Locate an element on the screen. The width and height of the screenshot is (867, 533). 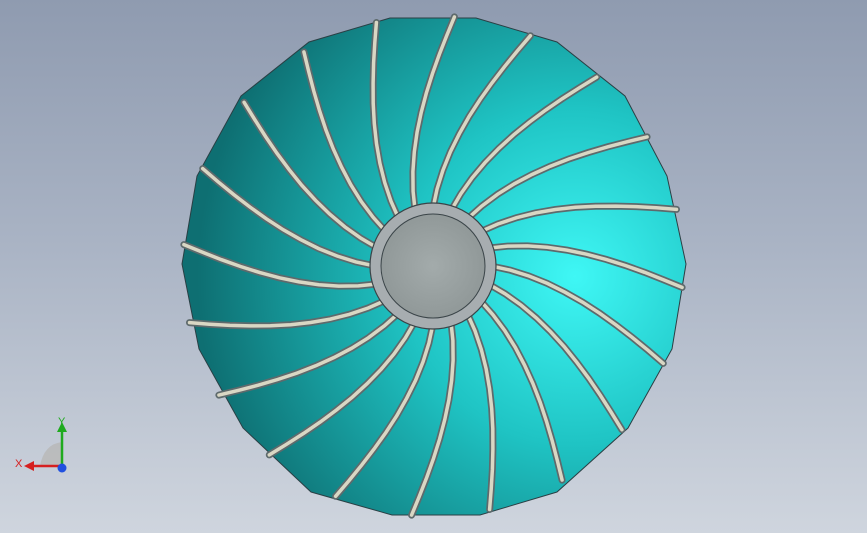
triad-x-label: X is located at coordinates (19, 464).